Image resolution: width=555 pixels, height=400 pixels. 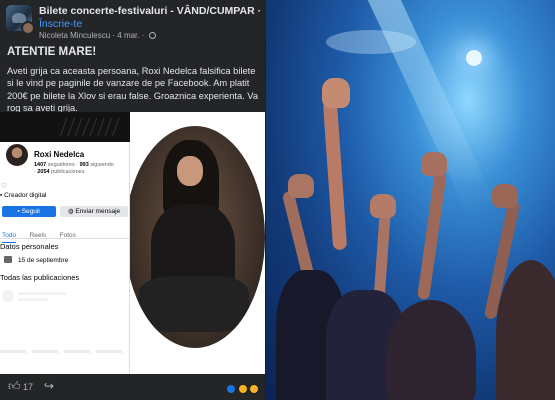 I want to click on globe-icon, so click(x=152, y=35).